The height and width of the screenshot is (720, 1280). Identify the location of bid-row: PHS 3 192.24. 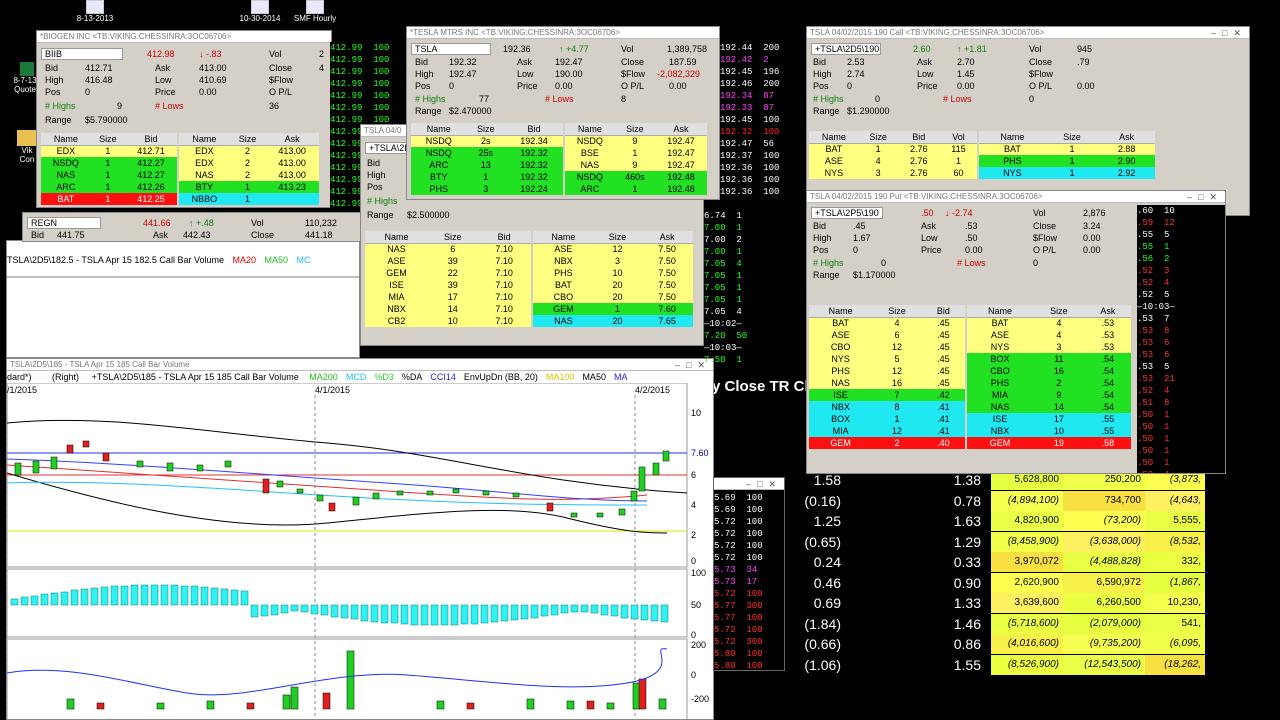
(487, 189).